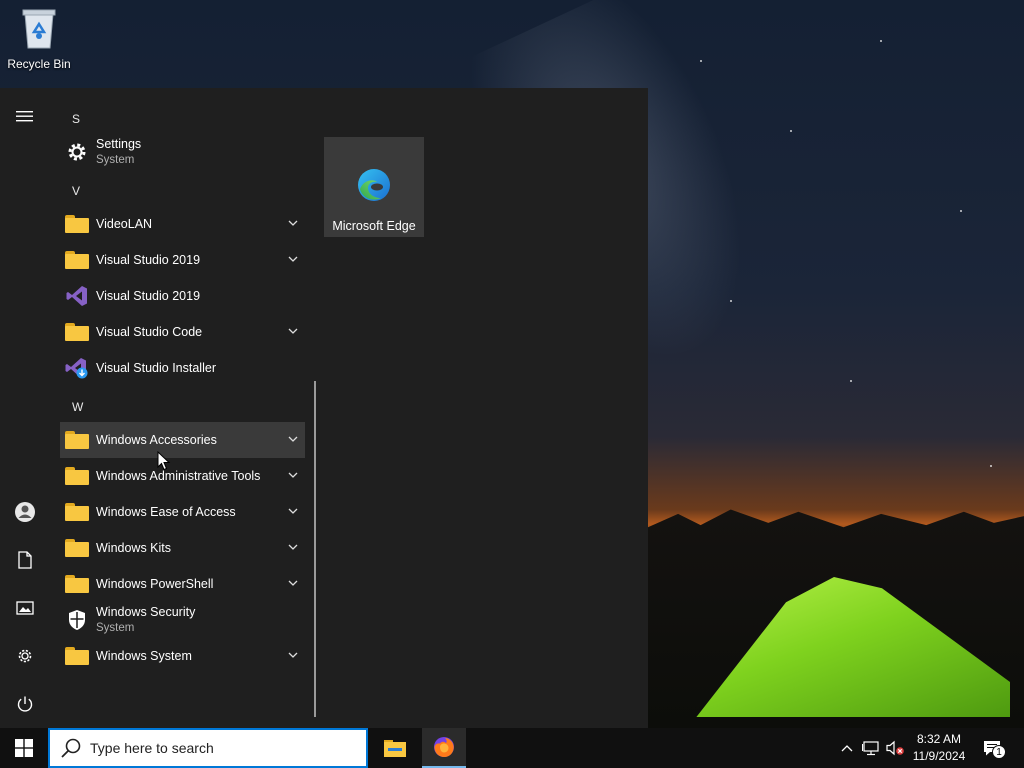 The height and width of the screenshot is (768, 1024). Describe the element at coordinates (182, 152) in the screenshot. I see `app-item-settings: Settings System` at that location.